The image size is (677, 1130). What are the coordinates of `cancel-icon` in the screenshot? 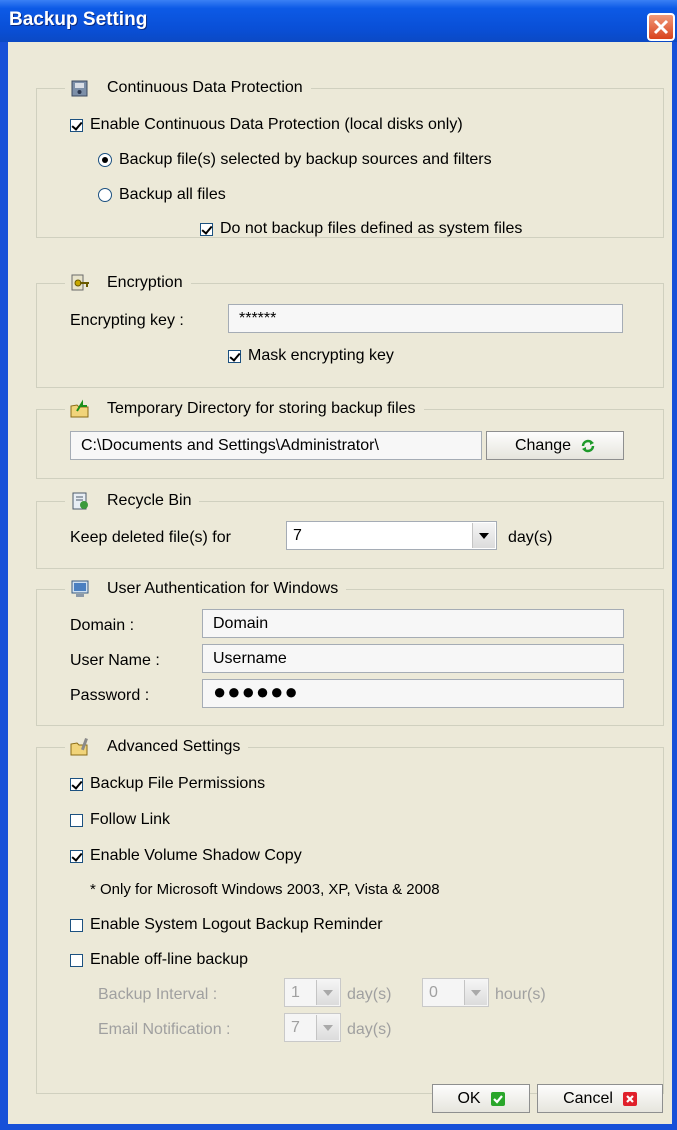 It's located at (629, 1098).